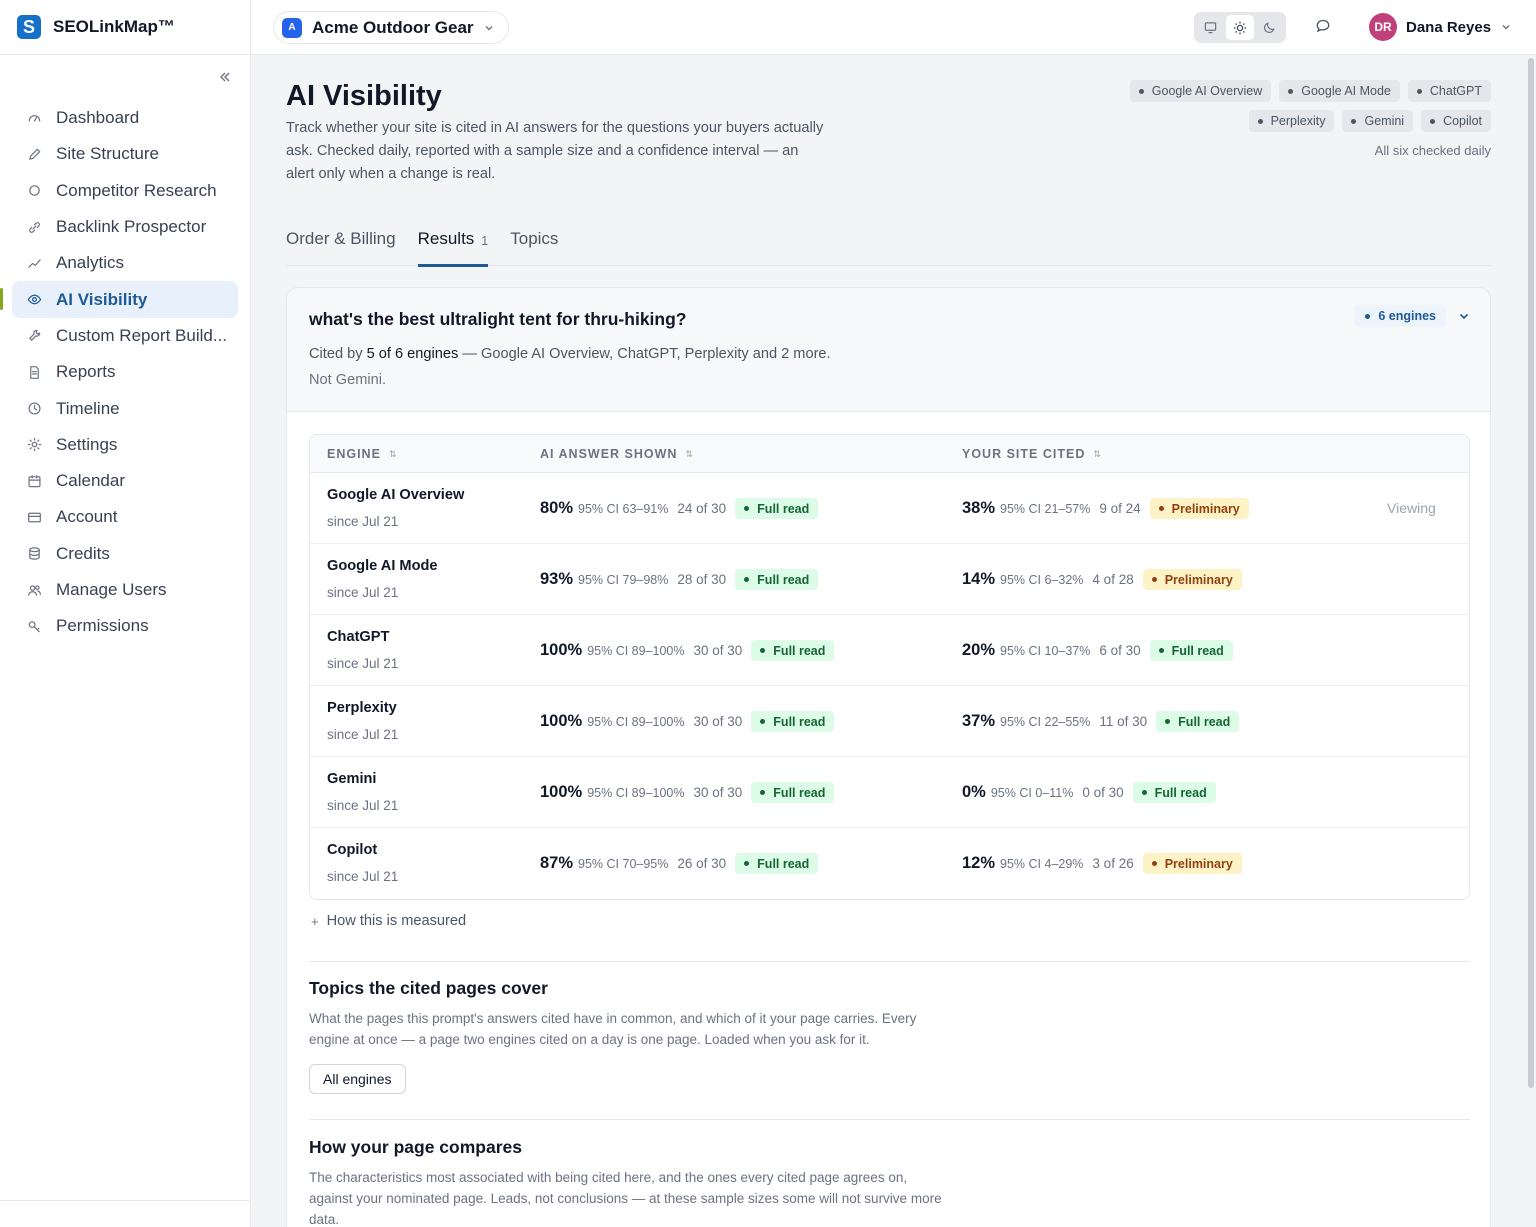 The height and width of the screenshot is (1227, 1536). What do you see at coordinates (225, 77) in the screenshot?
I see `collapse-sidebar-icon` at bounding box center [225, 77].